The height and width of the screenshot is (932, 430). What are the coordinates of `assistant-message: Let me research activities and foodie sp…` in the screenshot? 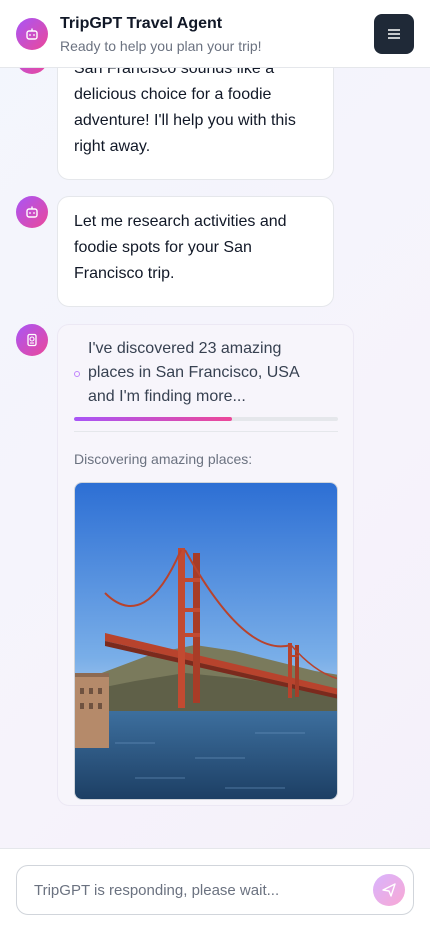 It's located at (195, 251).